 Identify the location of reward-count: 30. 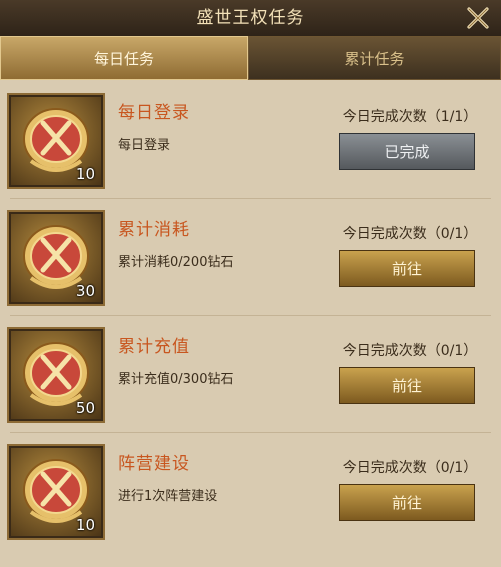
(85, 291).